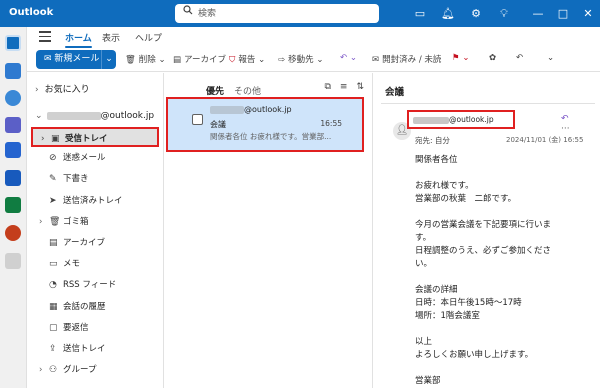 This screenshot has height=388, width=600. Describe the element at coordinates (423, 238) in the screenshot. I see `body-line: す。` at that location.